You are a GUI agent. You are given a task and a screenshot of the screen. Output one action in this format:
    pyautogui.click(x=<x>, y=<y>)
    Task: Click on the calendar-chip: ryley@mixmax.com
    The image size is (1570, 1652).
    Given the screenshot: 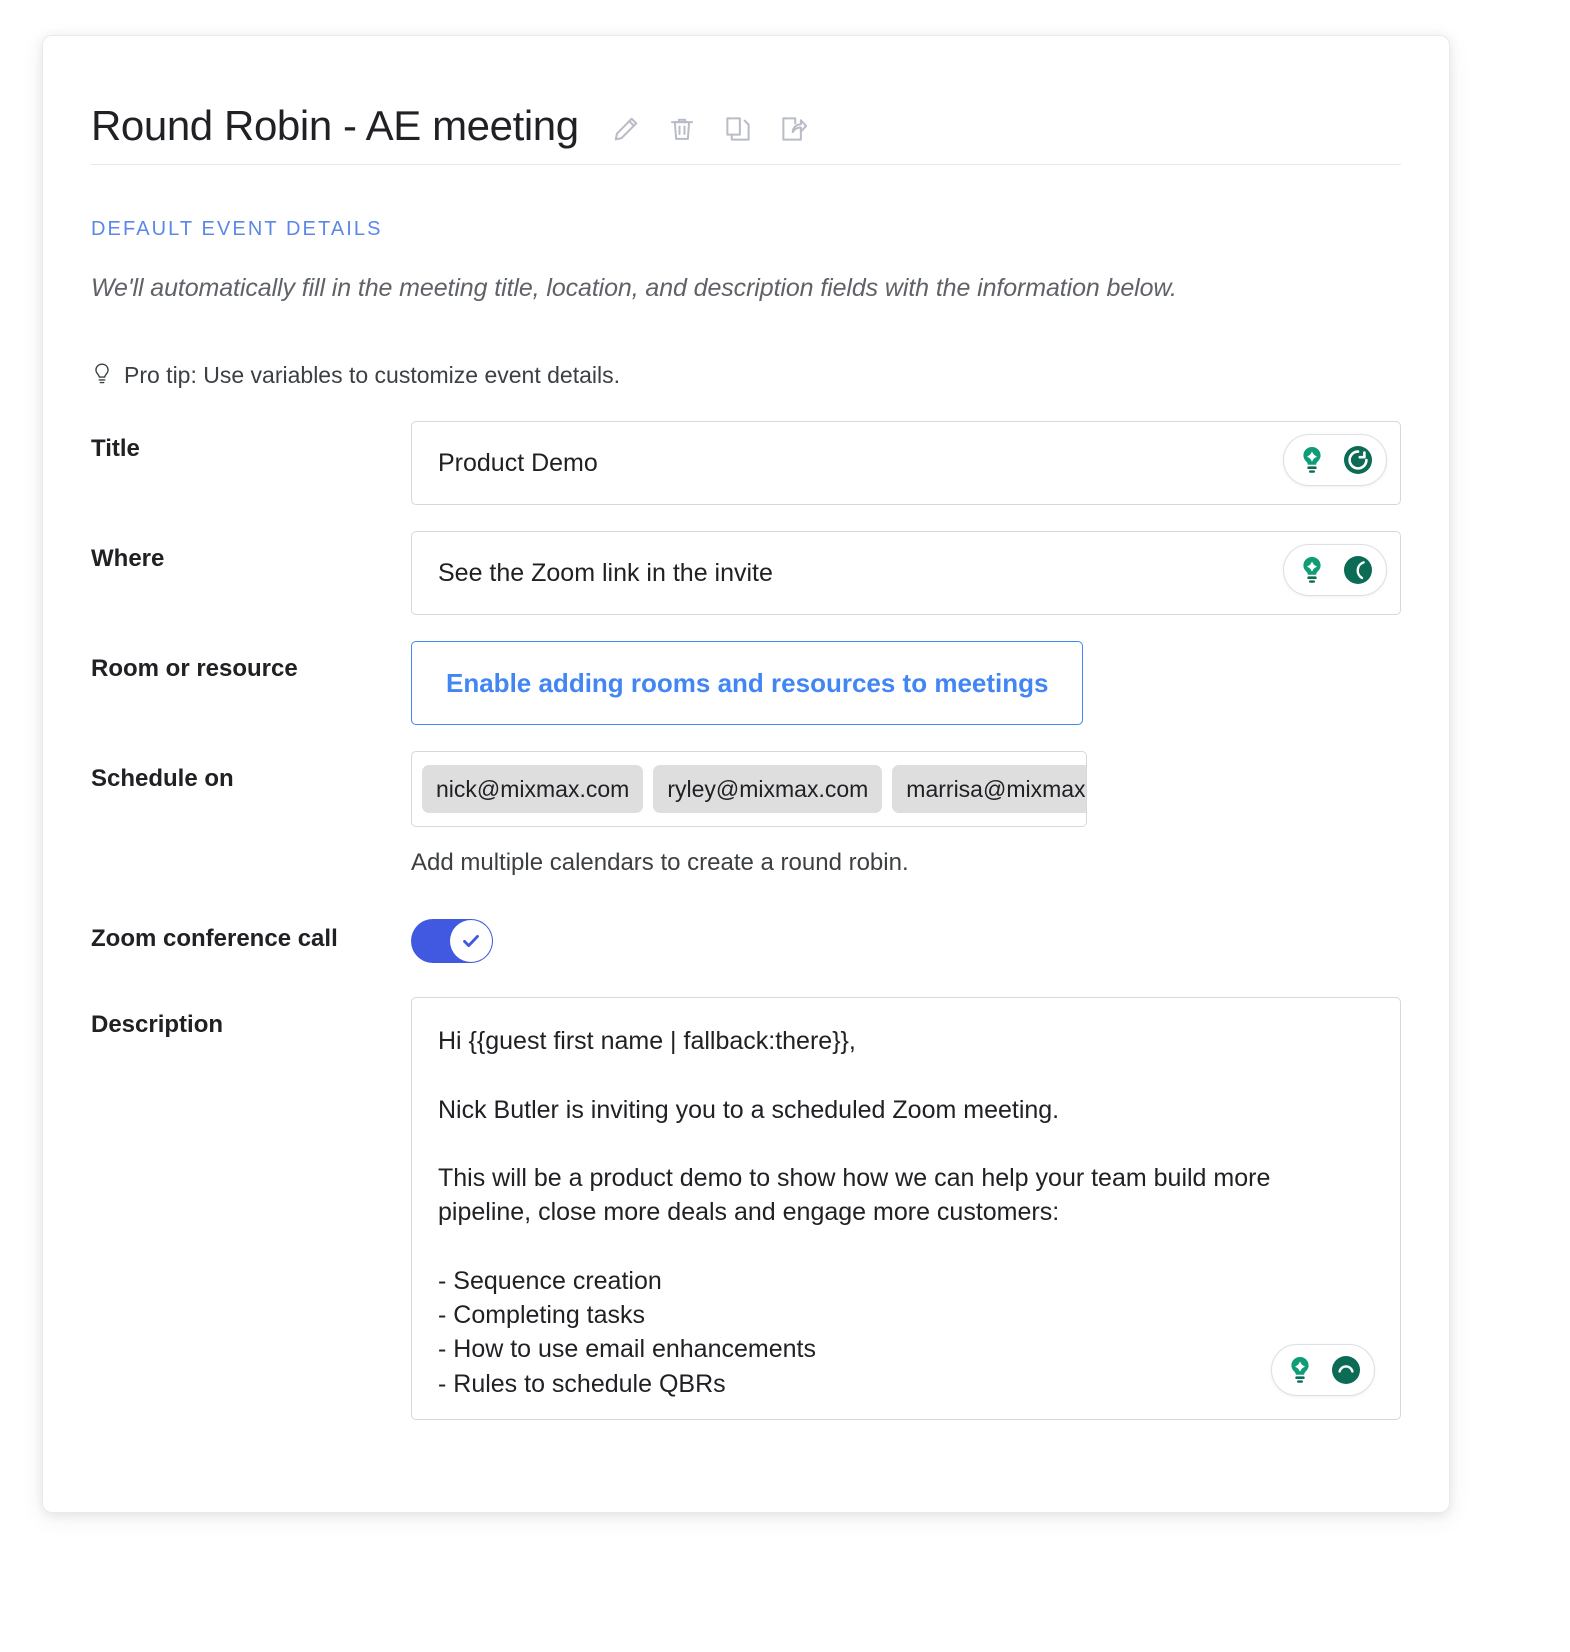 What is the action you would take?
    pyautogui.click(x=768, y=789)
    